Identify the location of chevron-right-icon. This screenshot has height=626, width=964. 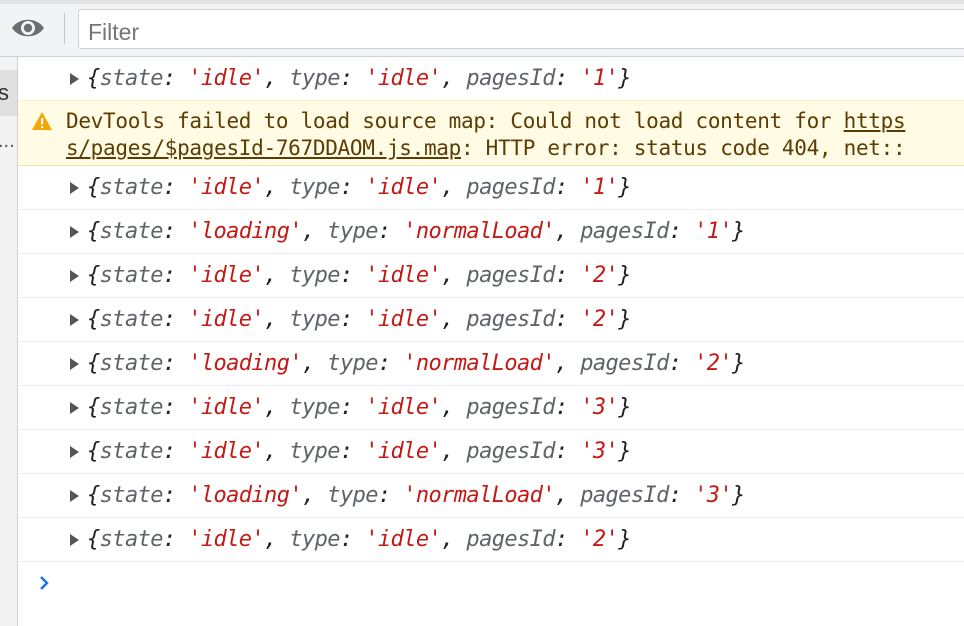
(45, 583).